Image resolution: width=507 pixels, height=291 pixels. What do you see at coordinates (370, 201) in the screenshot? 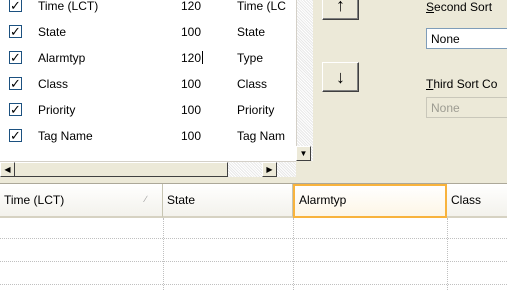
I see `grid-header-alarmtyp: Alarmtyp` at bounding box center [370, 201].